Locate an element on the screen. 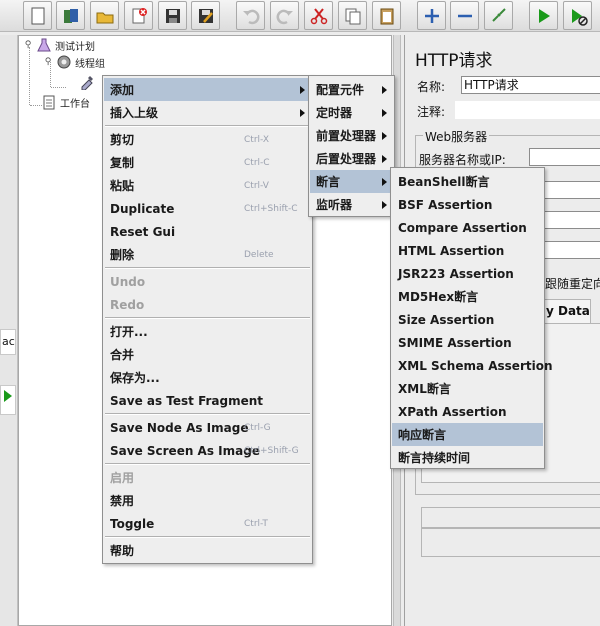  add-submenu-item-item-0: 配置元件 is located at coordinates (351, 89).